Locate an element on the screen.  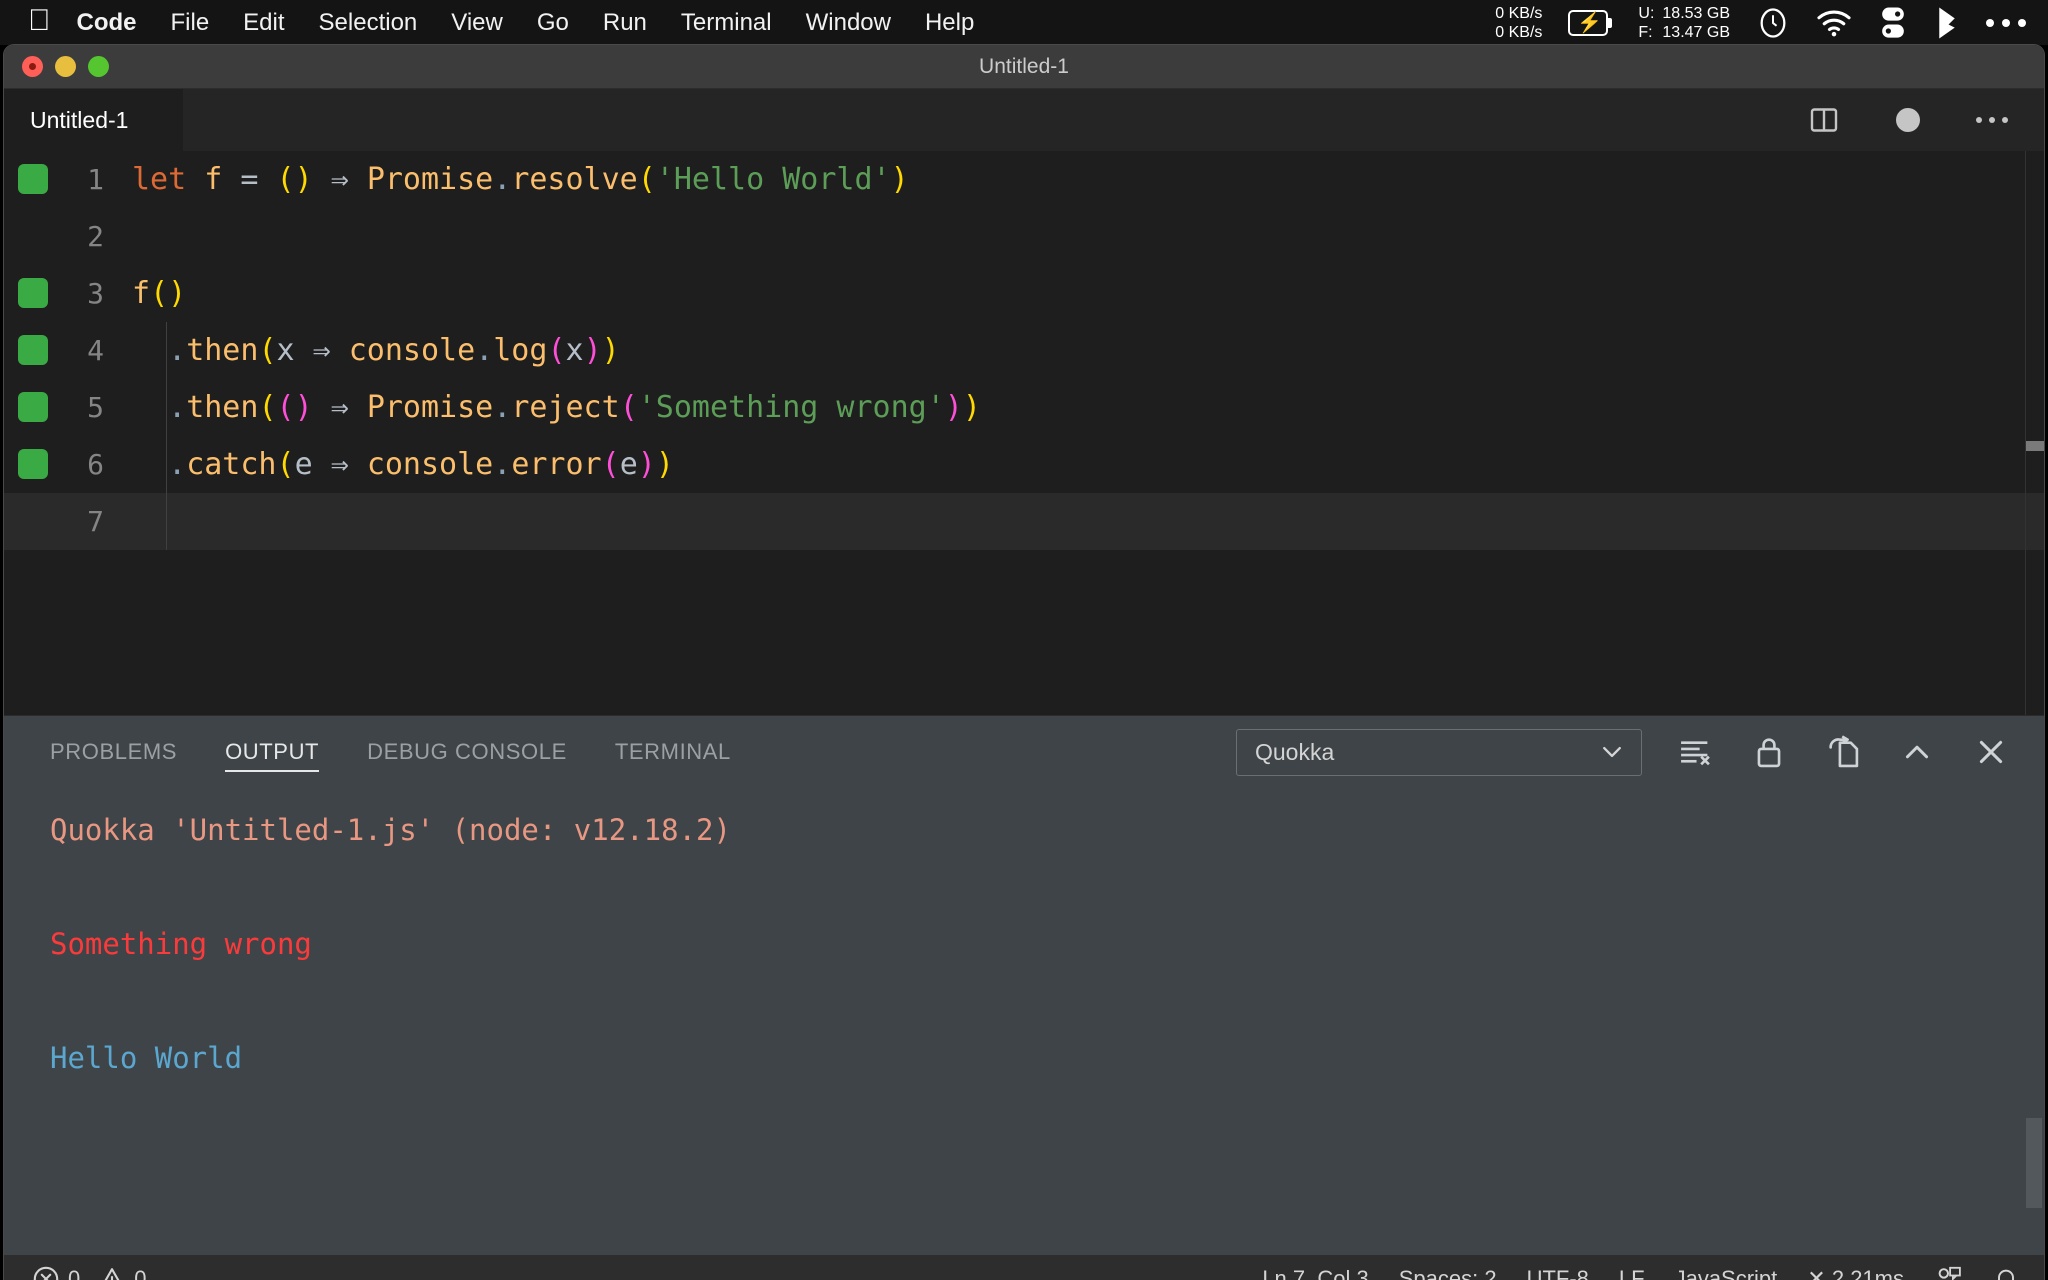
encoding-setting: UTF-8 is located at coordinates (1558, 1273).